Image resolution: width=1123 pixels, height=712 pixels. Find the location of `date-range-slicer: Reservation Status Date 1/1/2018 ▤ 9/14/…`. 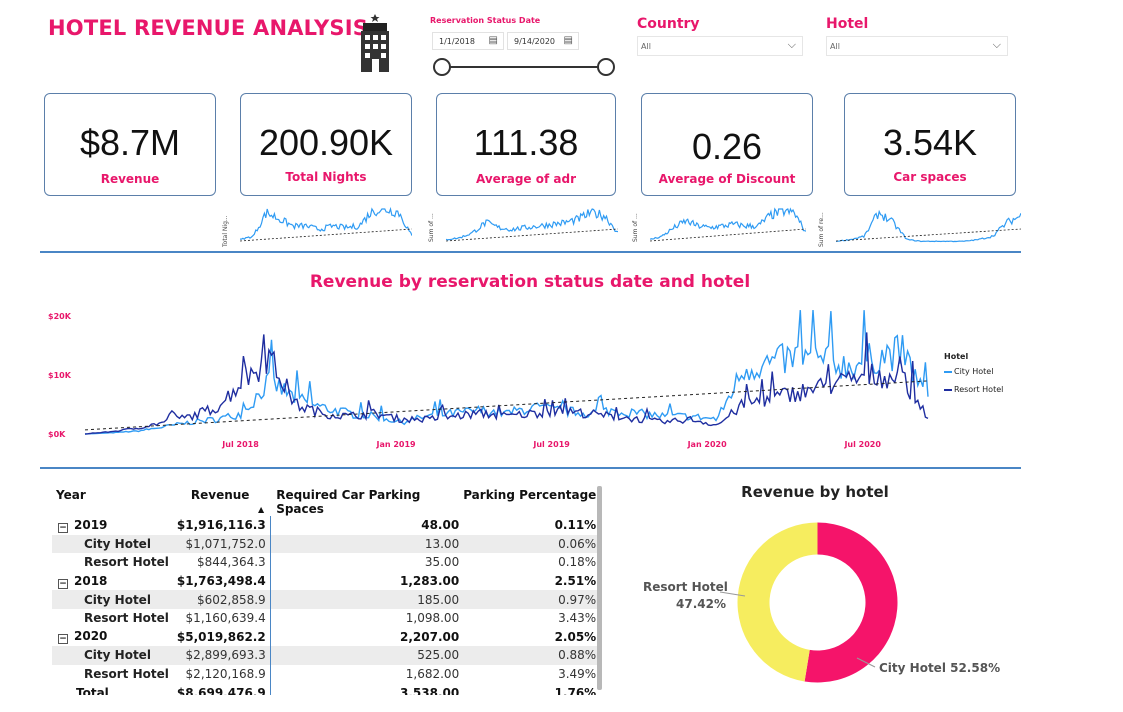

date-range-slicer: Reservation Status Date 1/1/2018 ▤ 9/14/… is located at coordinates (525, 49).